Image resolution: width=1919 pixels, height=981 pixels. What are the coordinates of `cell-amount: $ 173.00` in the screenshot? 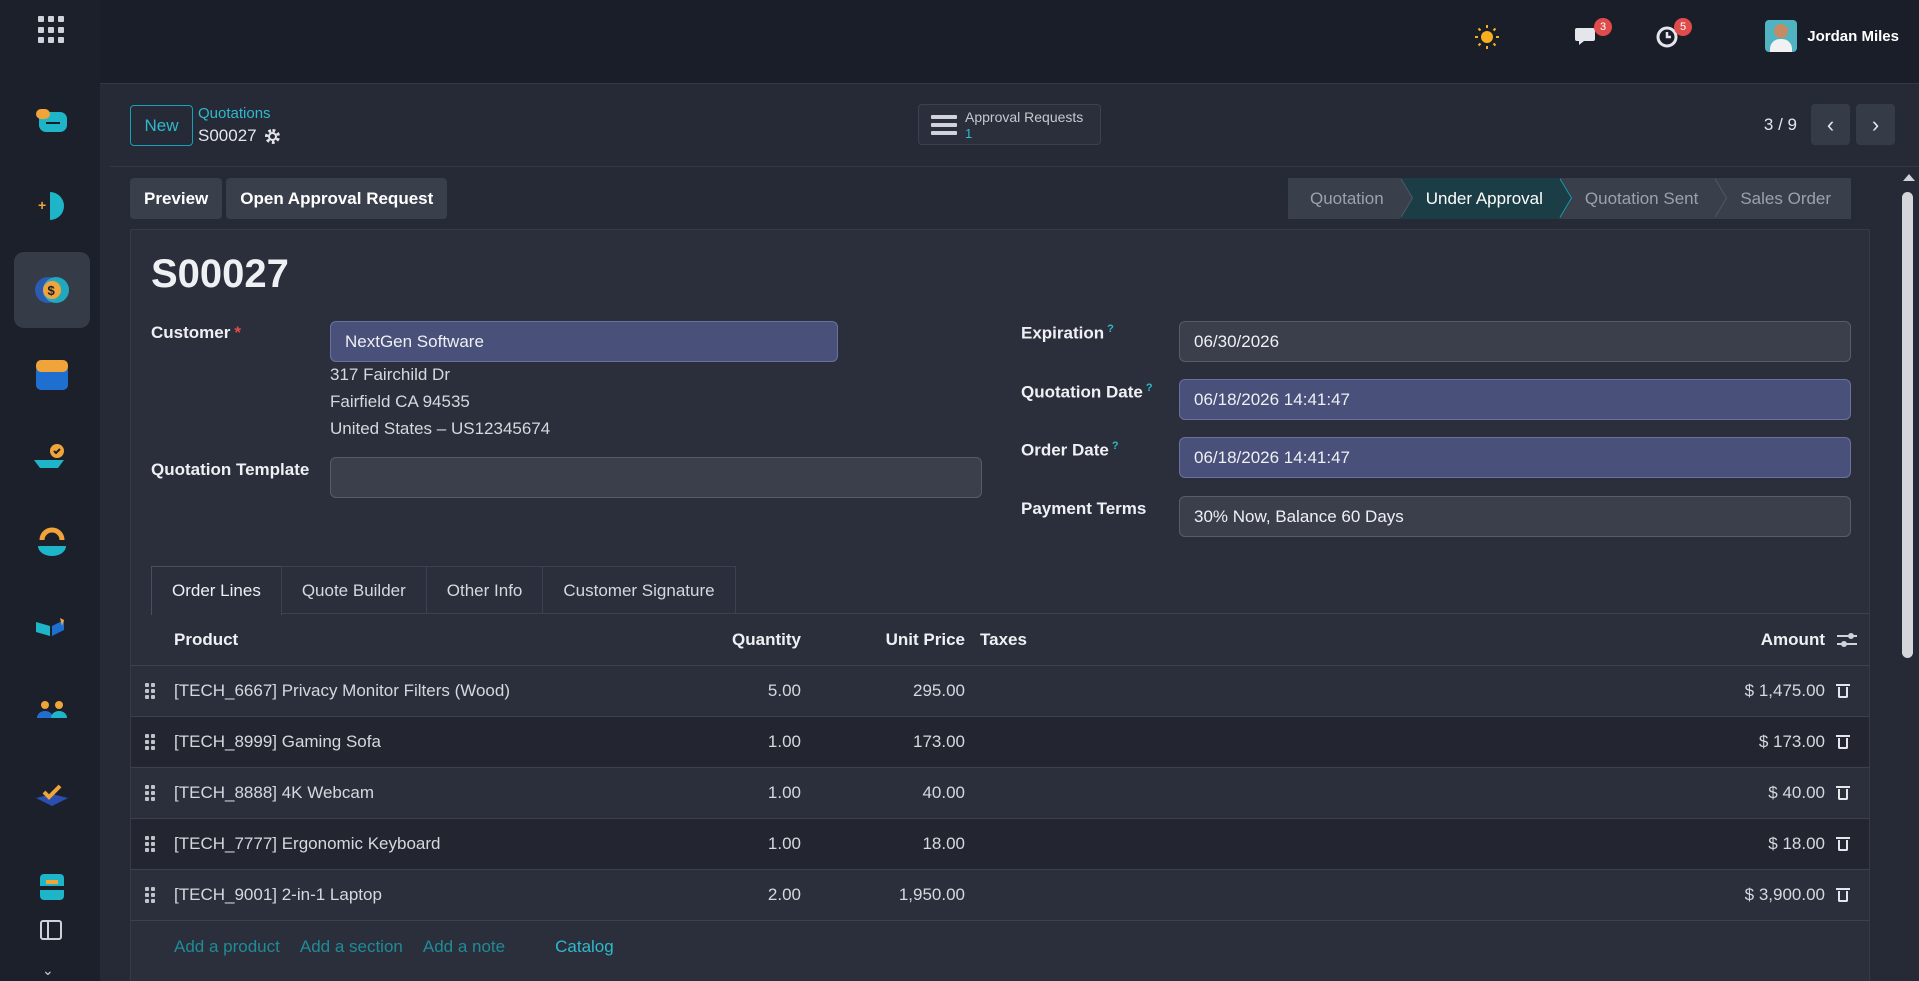 It's located at (1791, 741).